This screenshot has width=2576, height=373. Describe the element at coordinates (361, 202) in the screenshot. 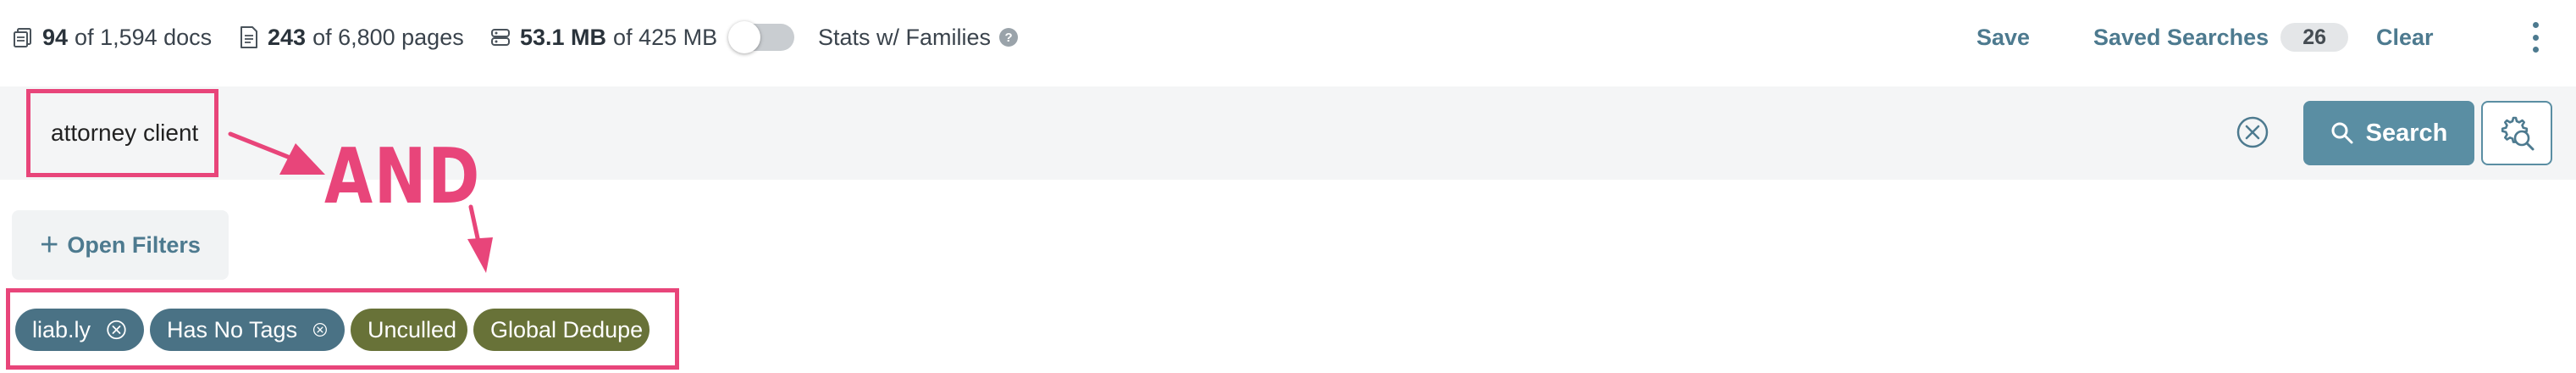

I see `annotation-arrows` at that location.